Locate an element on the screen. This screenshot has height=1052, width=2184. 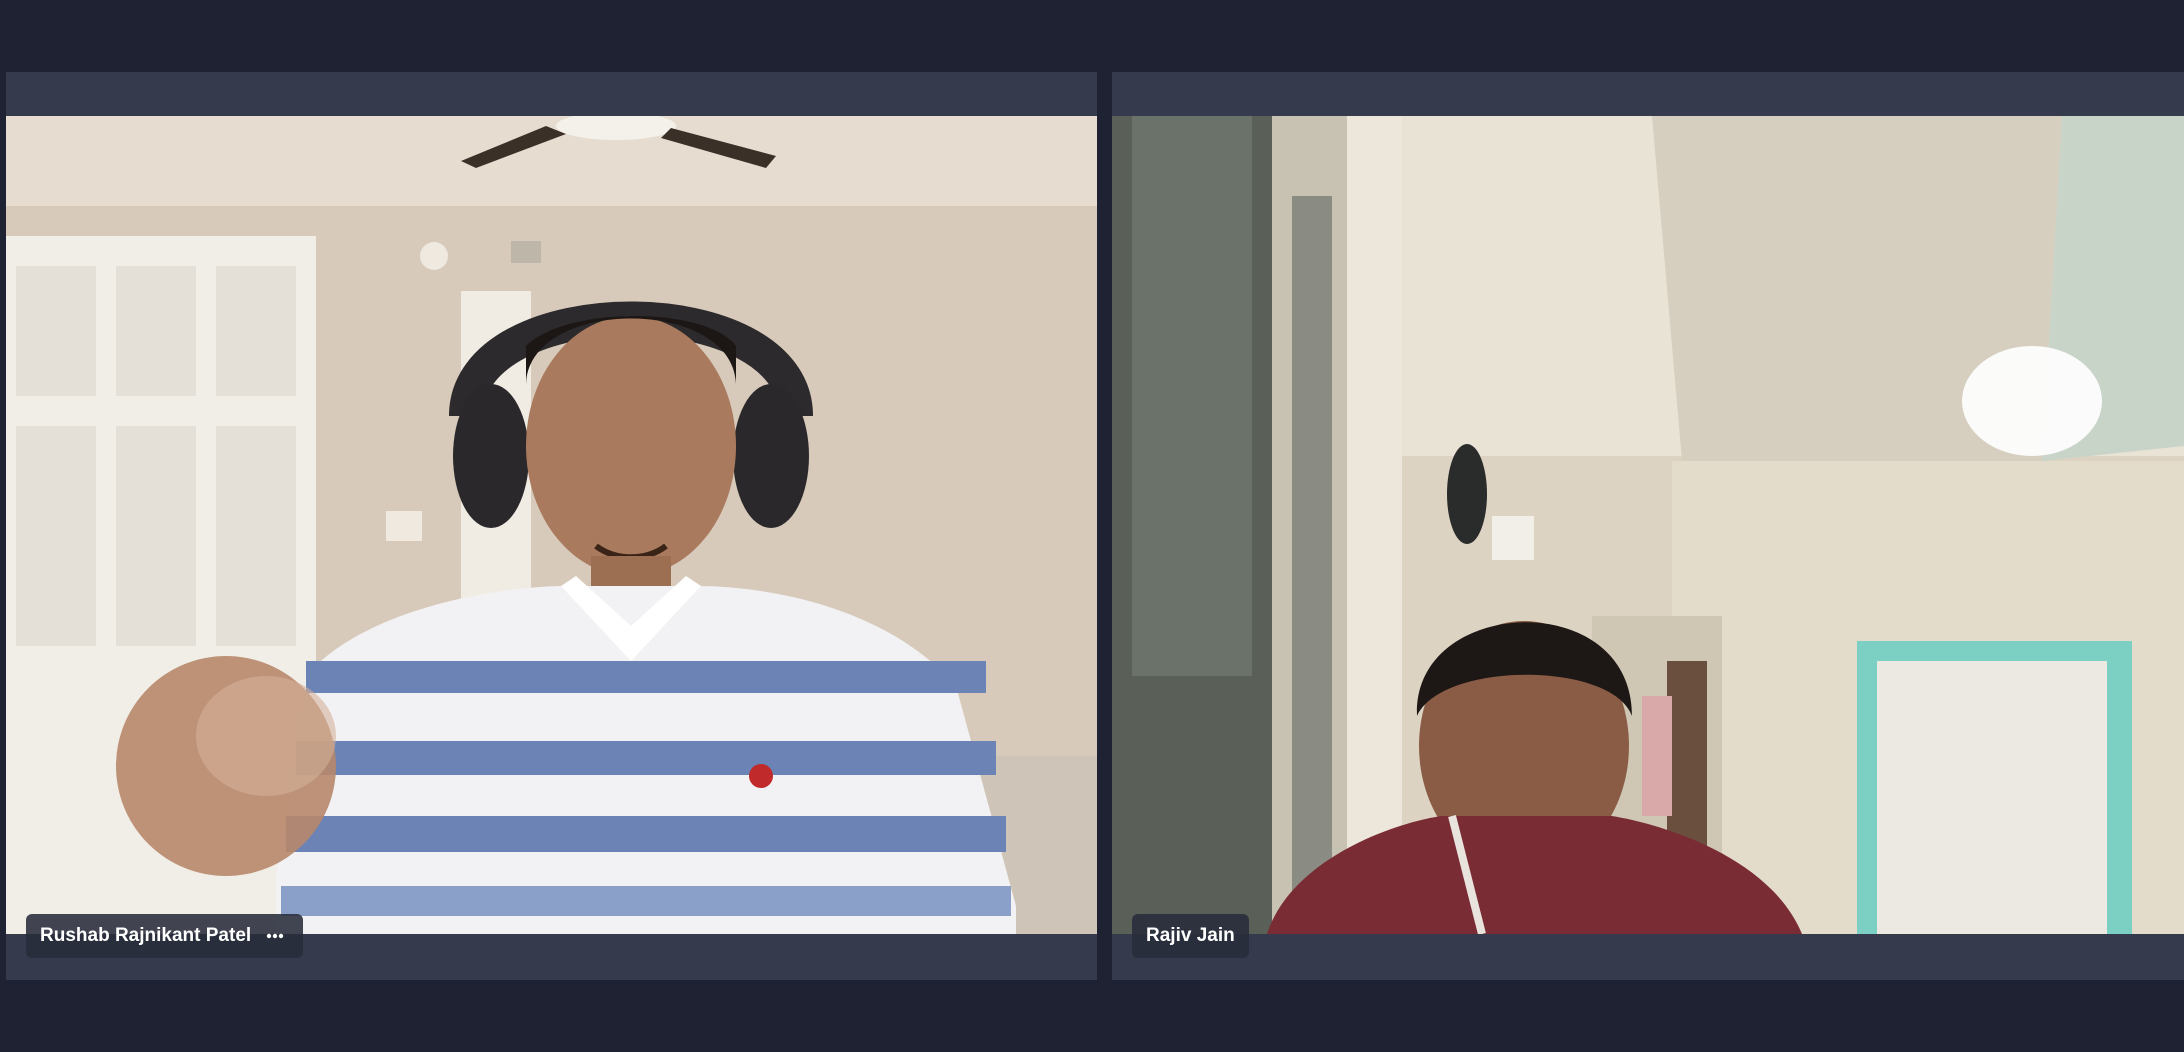
more-horizontal-icon is located at coordinates (275, 936).